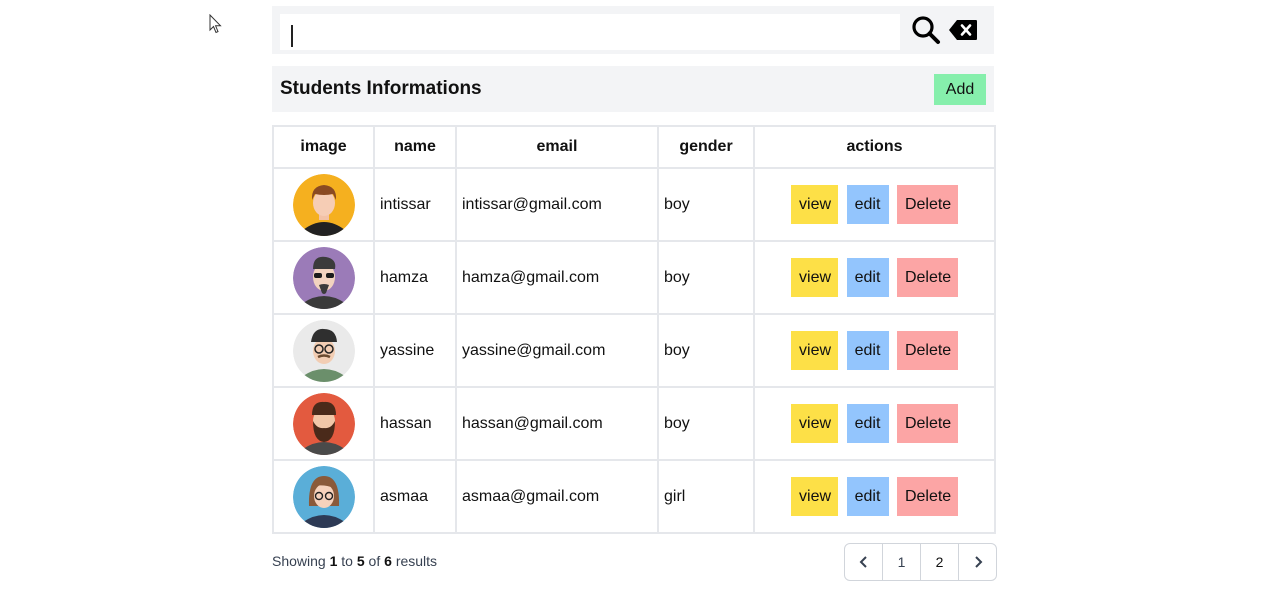 This screenshot has width=1265, height=595. I want to click on search-input, so click(590, 32).